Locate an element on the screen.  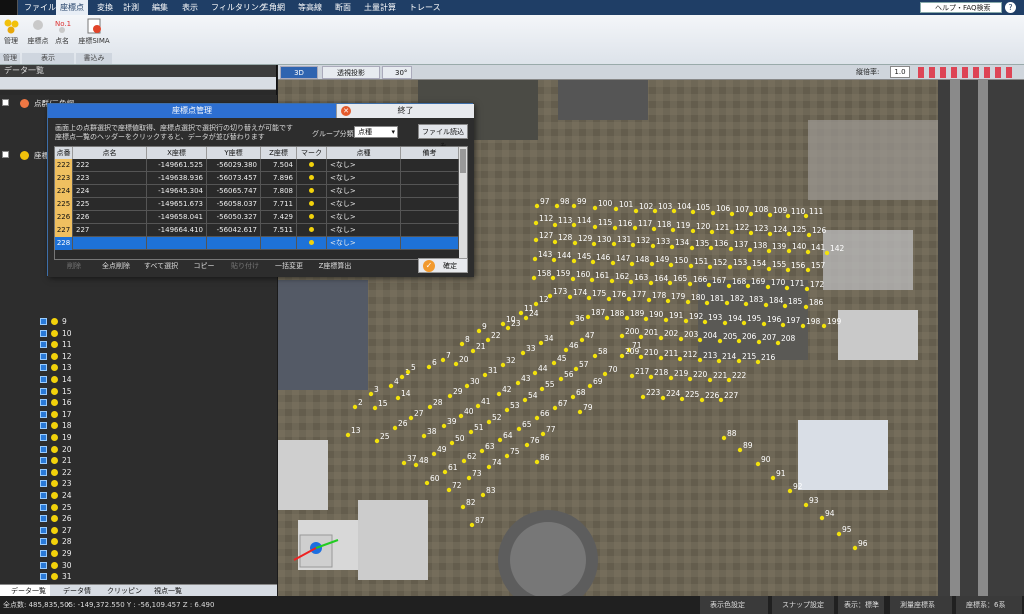
scale-input: 1.0 is located at coordinates (900, 72).